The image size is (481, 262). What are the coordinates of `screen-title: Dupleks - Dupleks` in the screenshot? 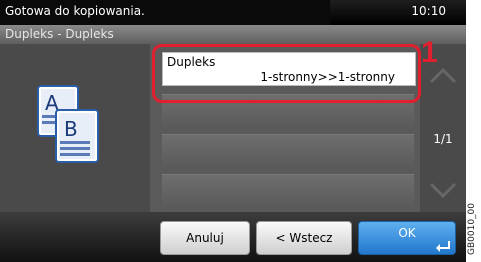 It's located at (59, 34).